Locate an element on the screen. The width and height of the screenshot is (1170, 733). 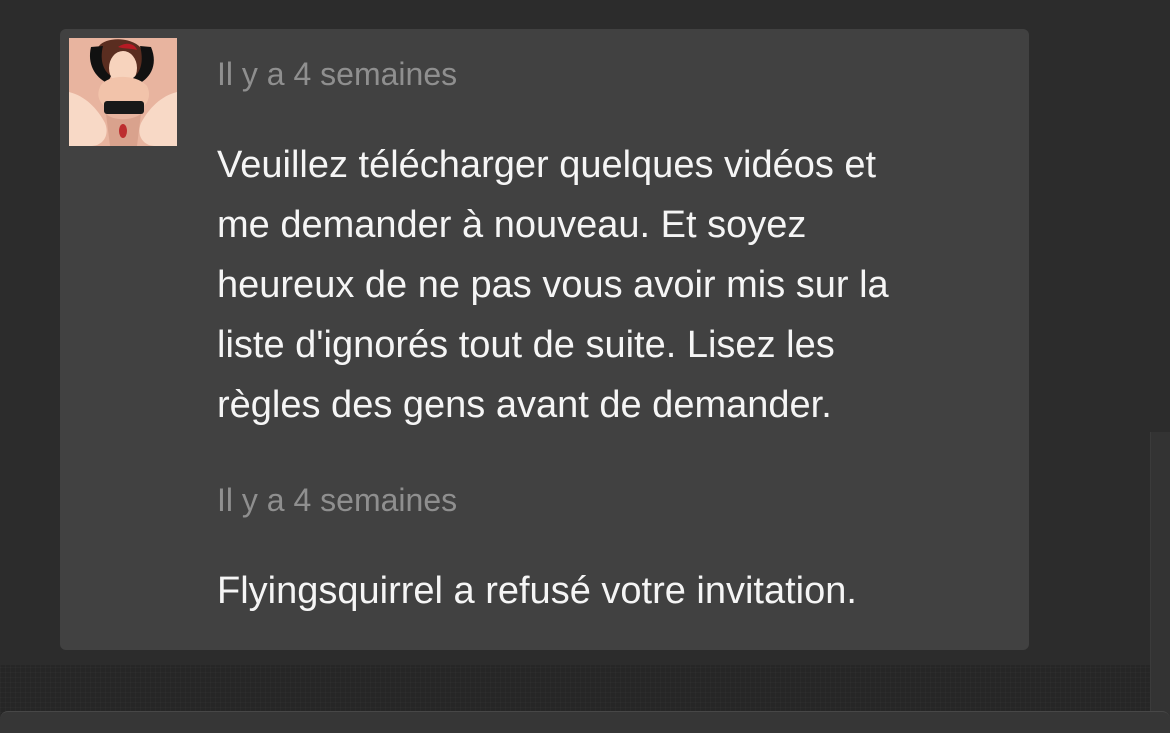
message-timestamp: Il y a 4 semaines is located at coordinates (337, 74).